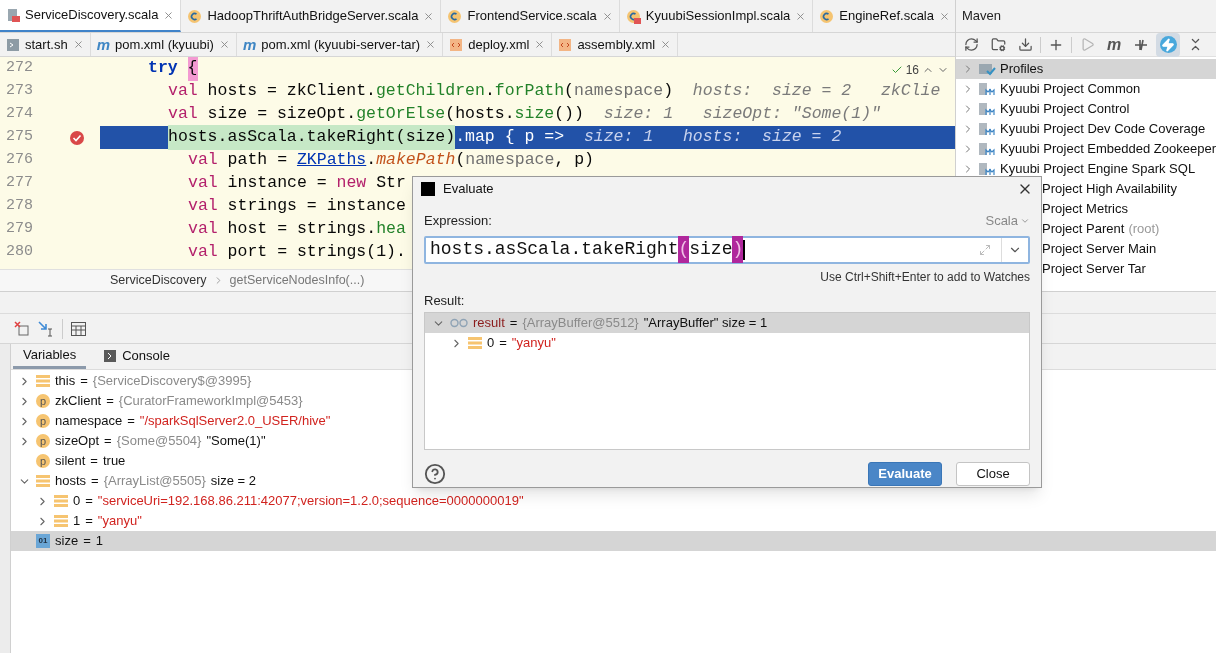 The image size is (1216, 653). What do you see at coordinates (233, 481) in the screenshot?
I see `variable-value: size = 2` at bounding box center [233, 481].